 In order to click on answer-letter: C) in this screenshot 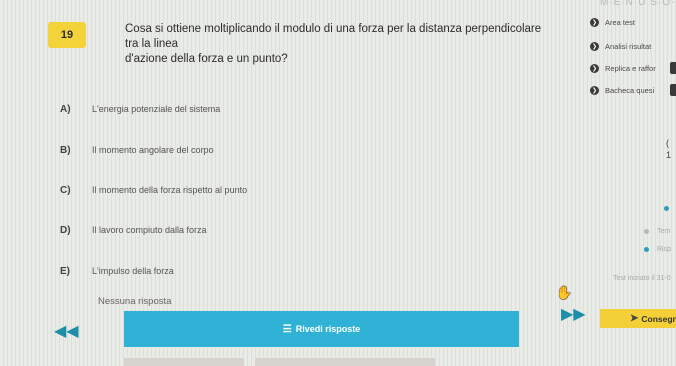, I will do `click(65, 190)`.